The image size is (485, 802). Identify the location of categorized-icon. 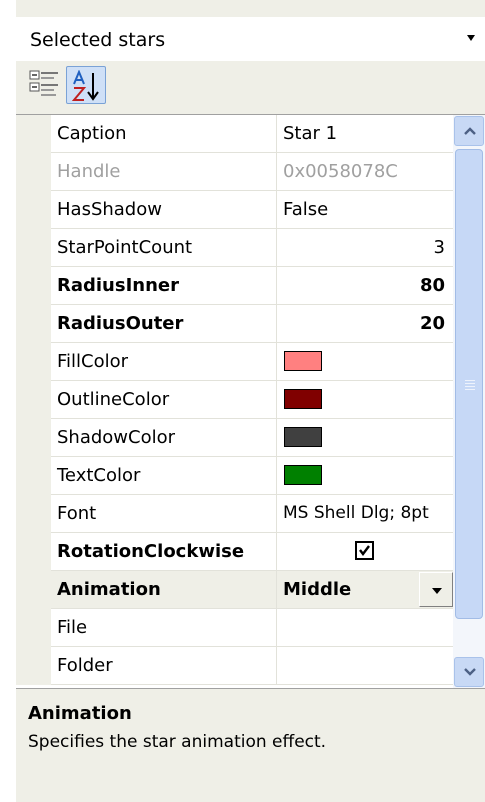
(43, 83).